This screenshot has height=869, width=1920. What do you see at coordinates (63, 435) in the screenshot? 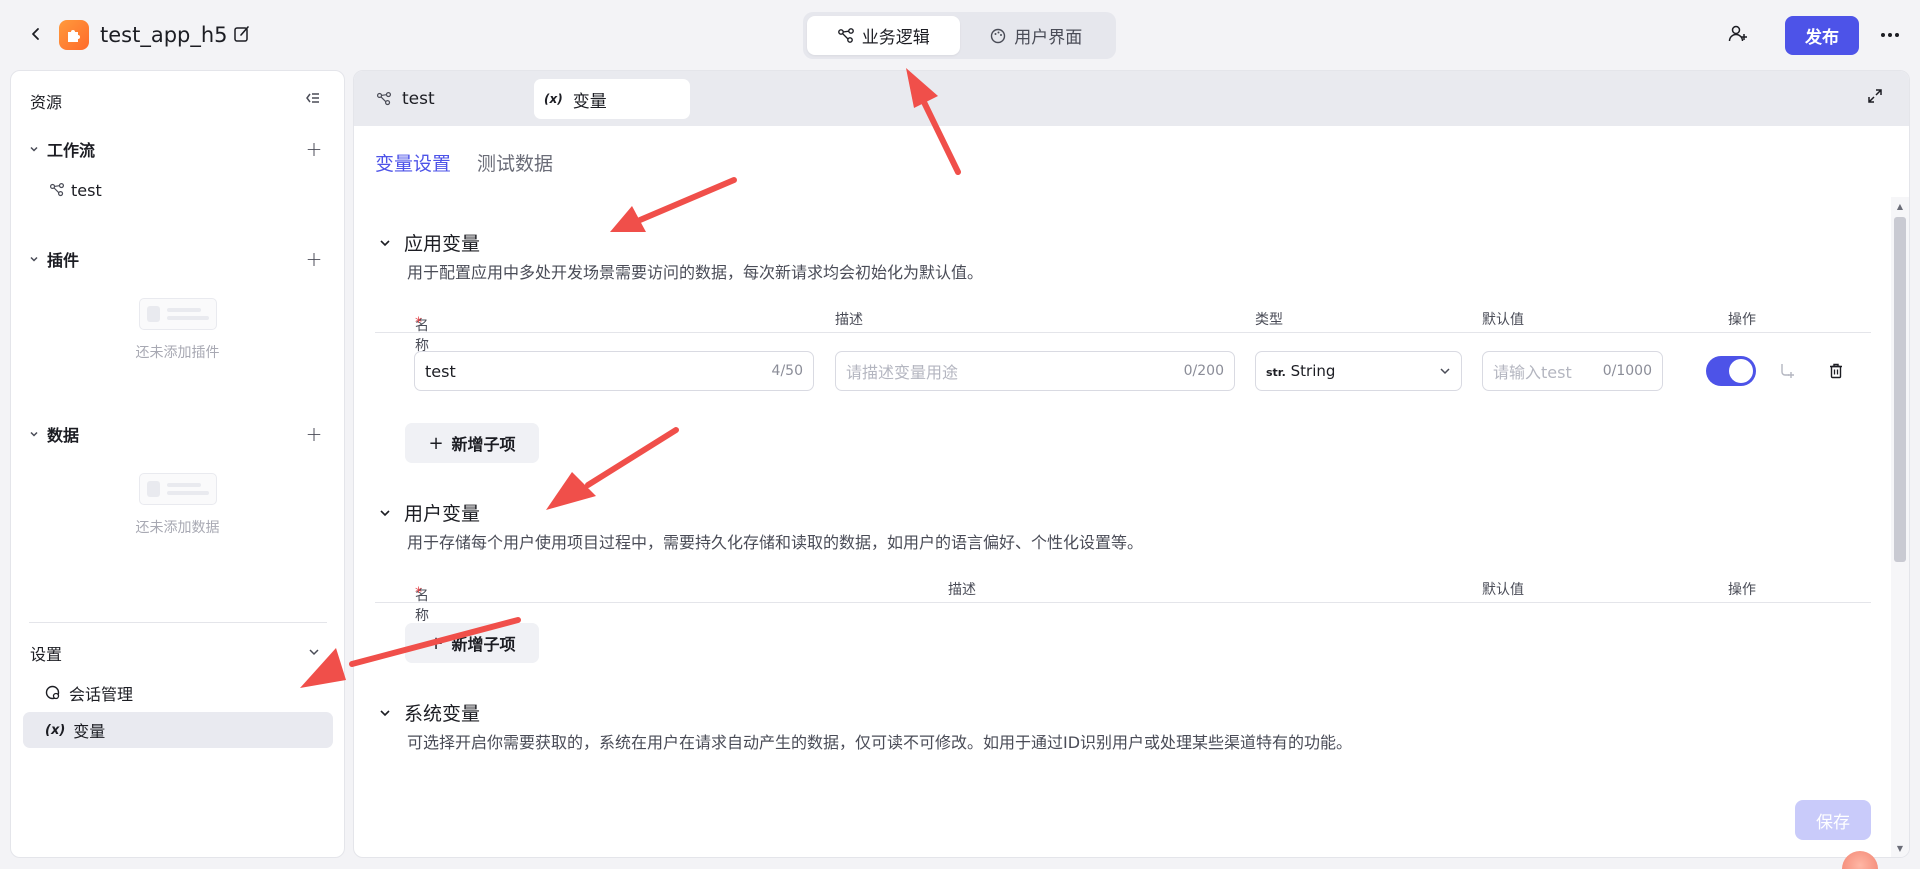
I see `group-label: 数据` at bounding box center [63, 435].